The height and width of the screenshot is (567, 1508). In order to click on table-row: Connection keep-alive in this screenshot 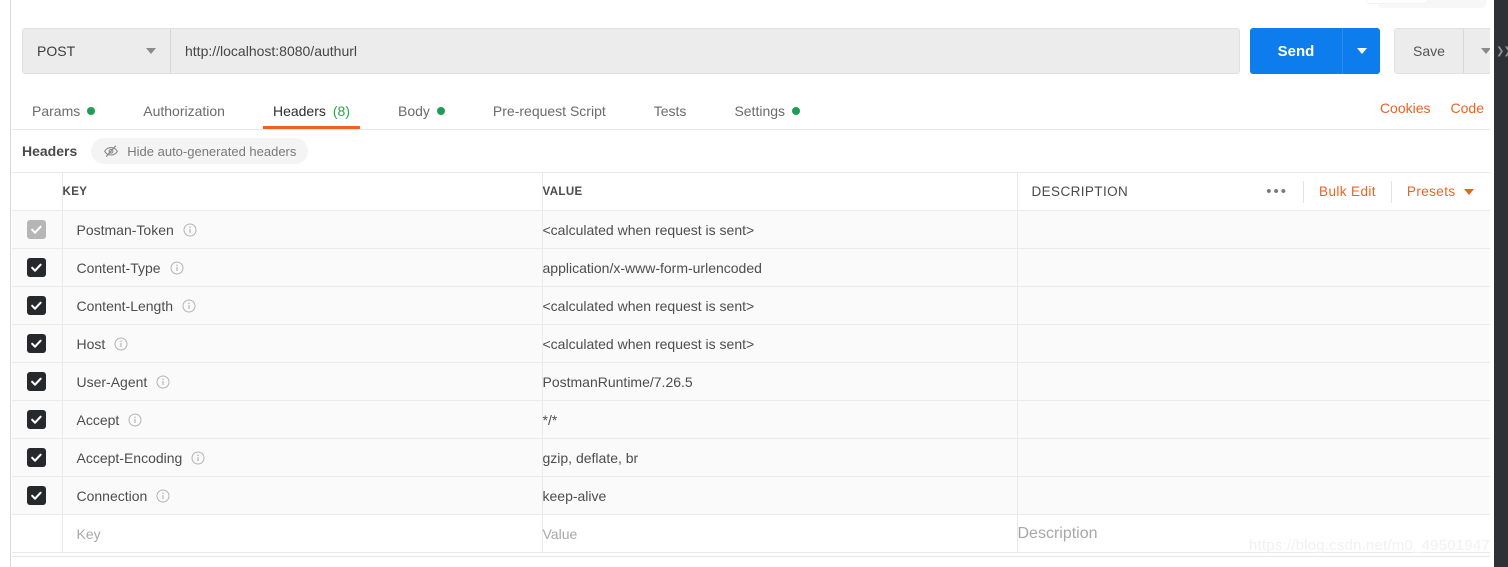, I will do `click(753, 495)`.